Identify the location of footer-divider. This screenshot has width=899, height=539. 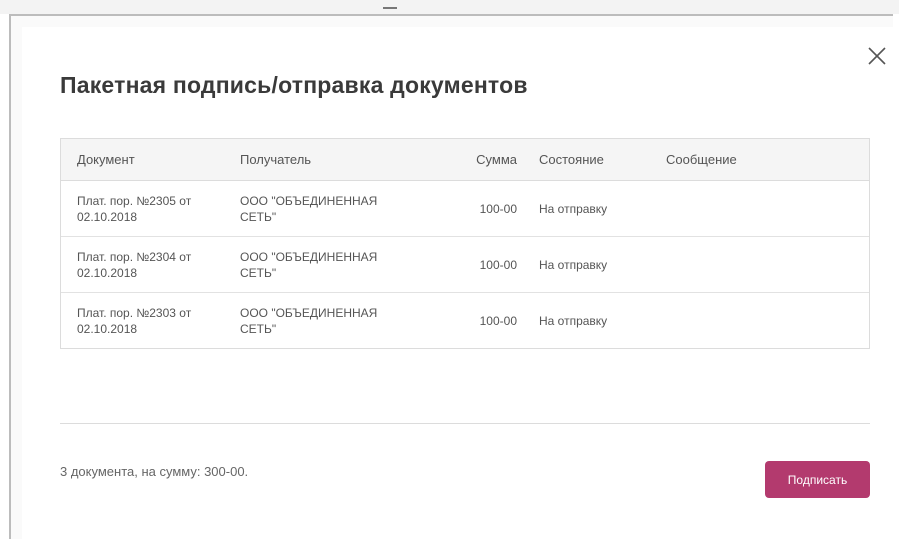
(465, 423).